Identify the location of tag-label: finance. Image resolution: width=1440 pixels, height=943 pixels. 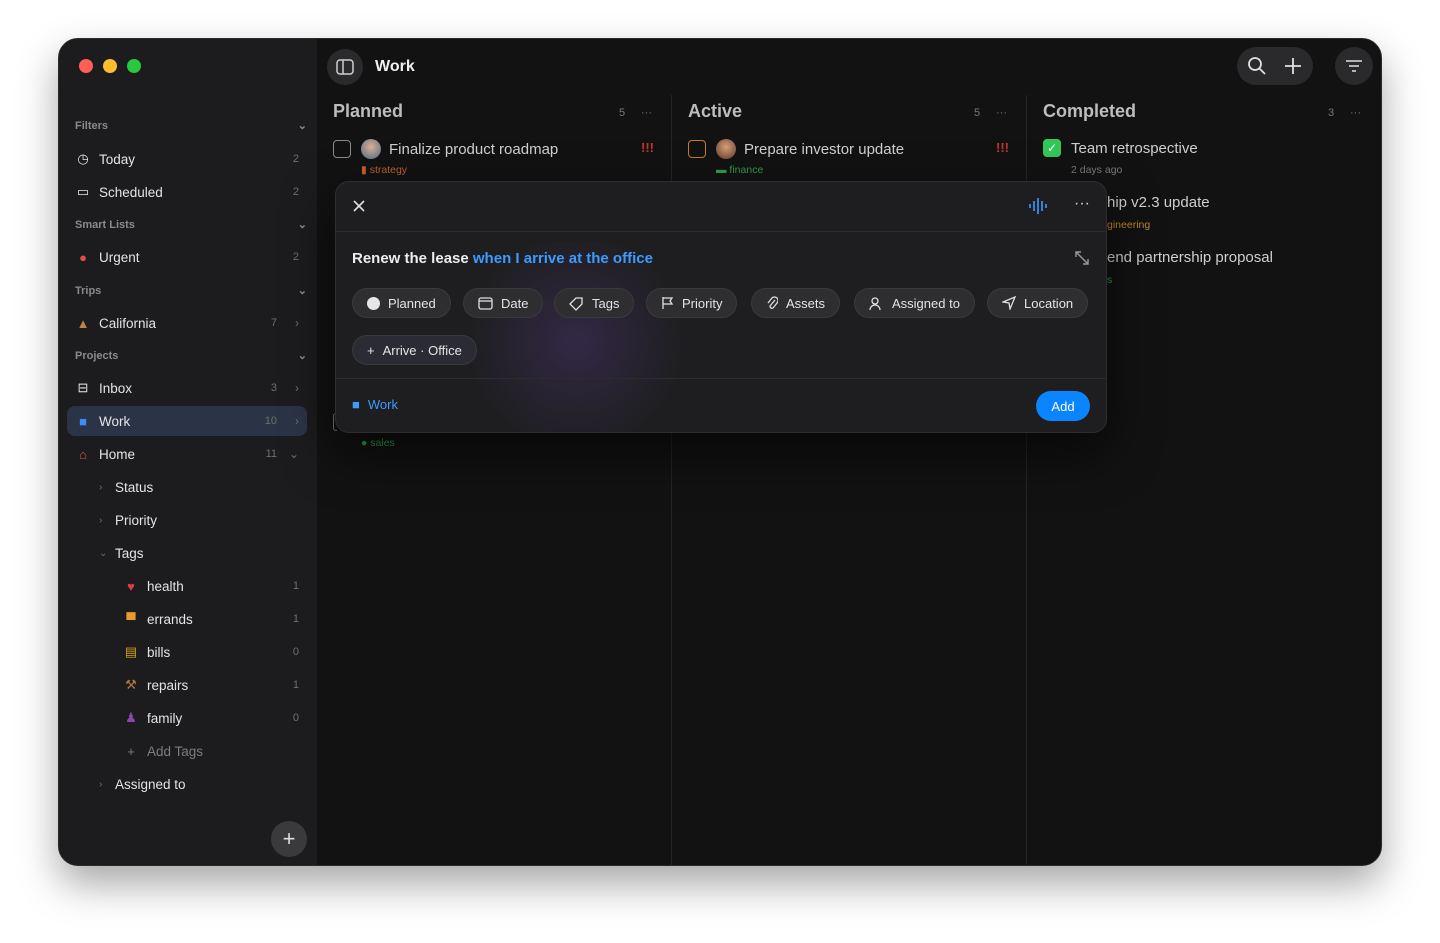
(746, 170).